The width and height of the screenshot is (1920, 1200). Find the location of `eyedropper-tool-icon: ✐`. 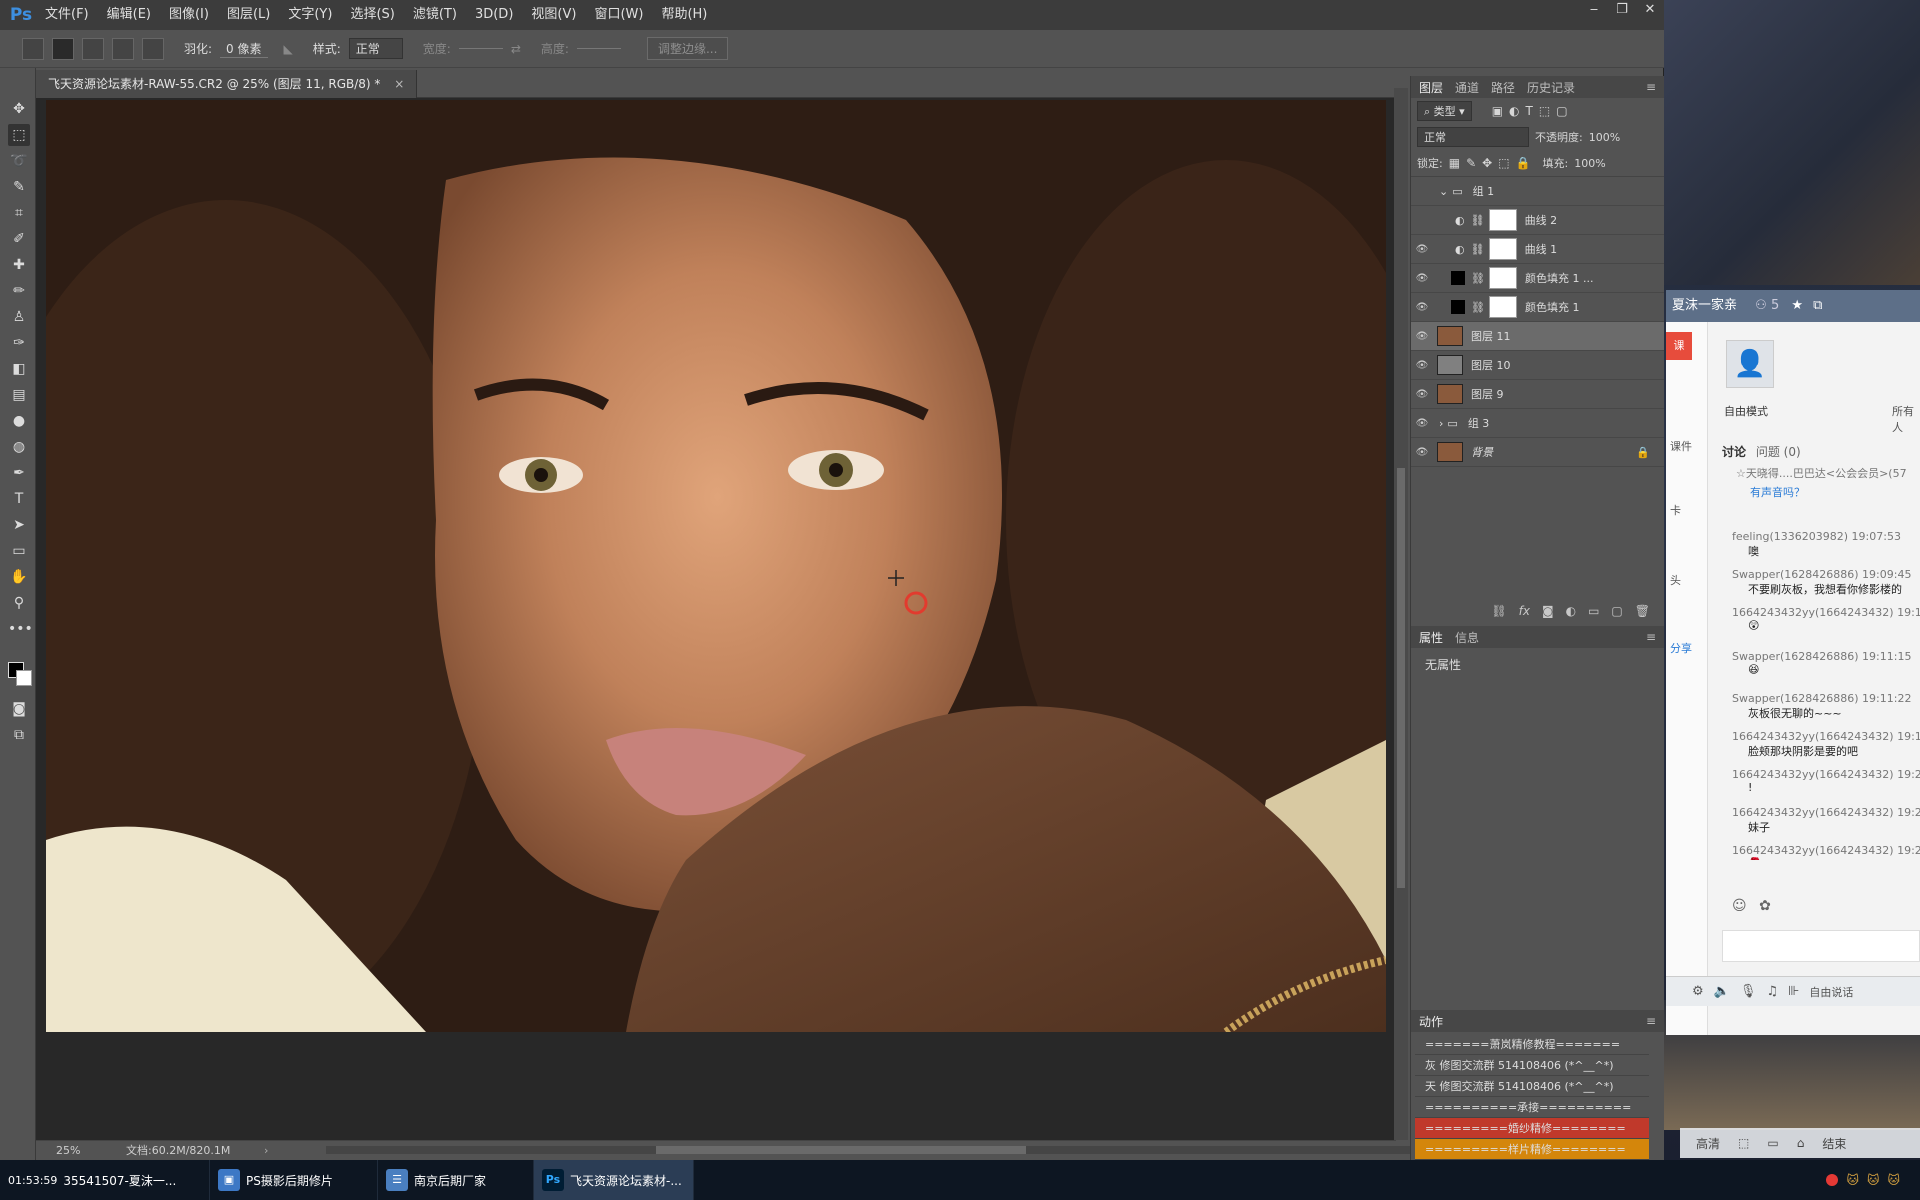

eyedropper-tool-icon: ✐ is located at coordinates (19, 239).